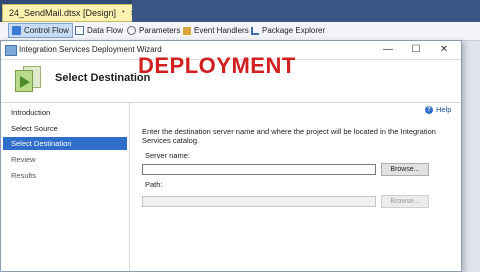 The height and width of the screenshot is (272, 480). What do you see at coordinates (217, 65) in the screenshot?
I see `deployment-overlay-caption: DEPLOYMENT` at bounding box center [217, 65].